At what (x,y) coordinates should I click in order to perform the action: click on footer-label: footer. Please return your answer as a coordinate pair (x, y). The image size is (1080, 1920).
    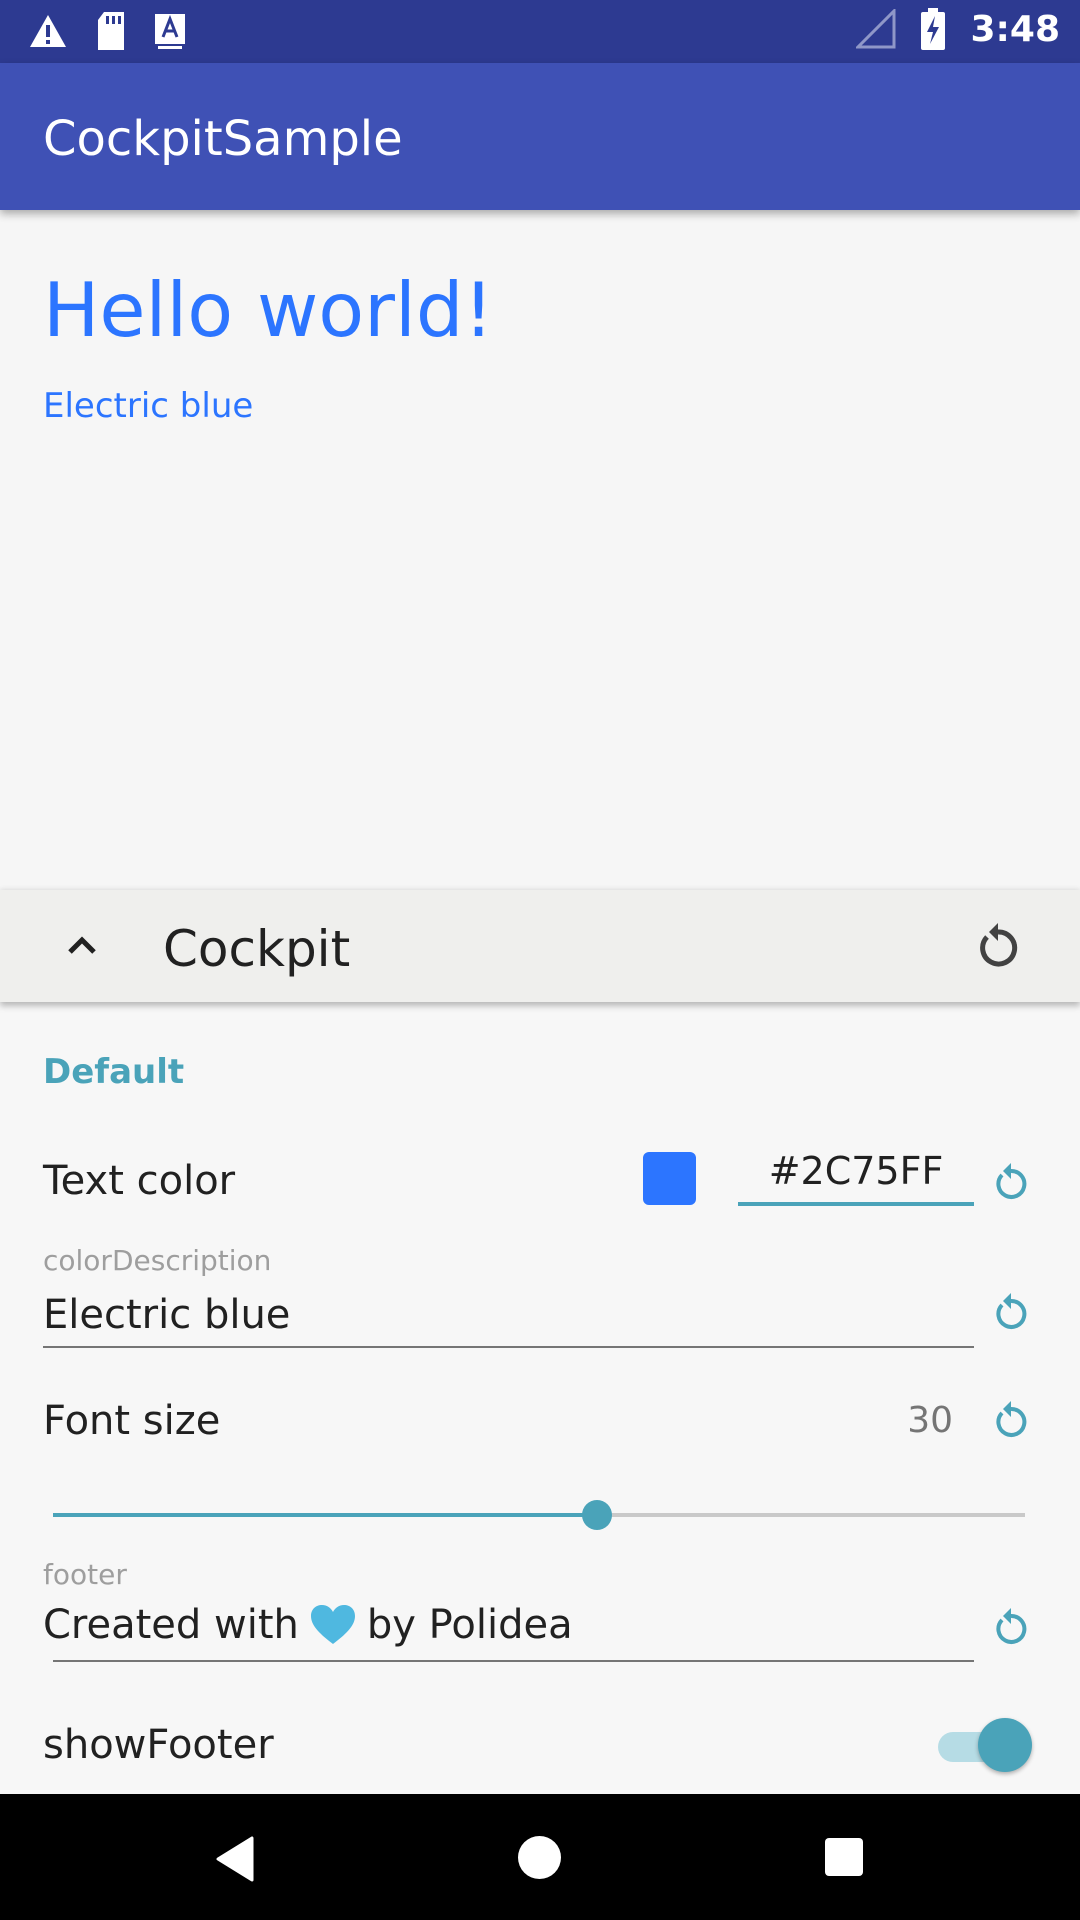
    Looking at the image, I should click on (85, 1574).